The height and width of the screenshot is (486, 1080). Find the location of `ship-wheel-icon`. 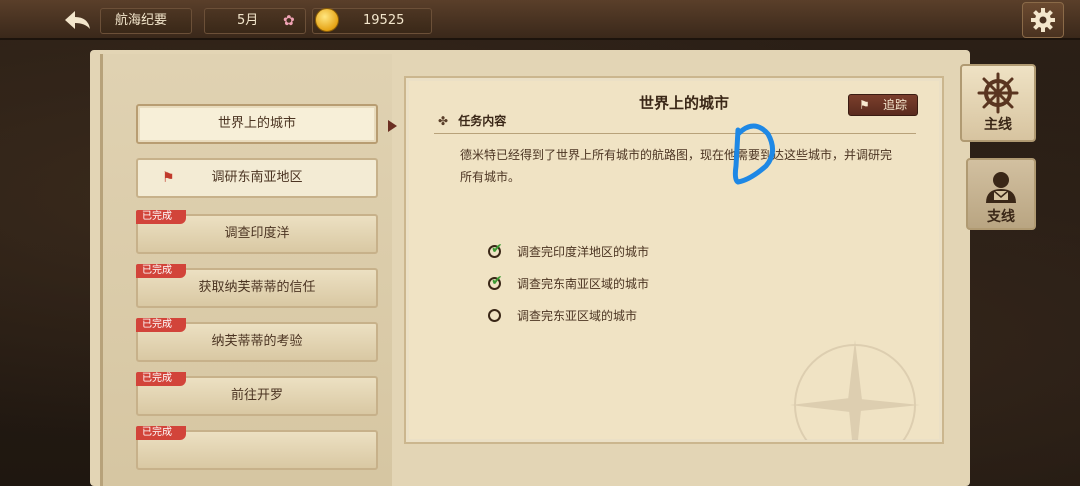

ship-wheel-icon is located at coordinates (998, 93).